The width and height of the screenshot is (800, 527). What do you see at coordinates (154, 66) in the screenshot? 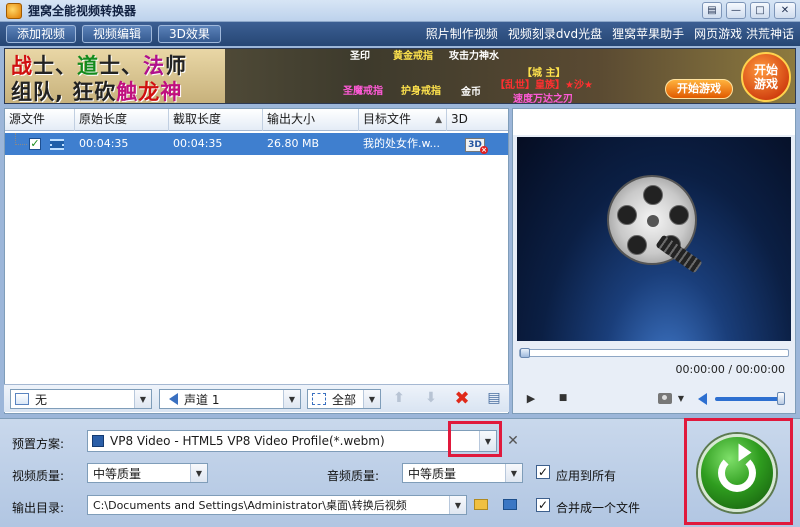
I see `slogan-word: 法` at bounding box center [154, 66].